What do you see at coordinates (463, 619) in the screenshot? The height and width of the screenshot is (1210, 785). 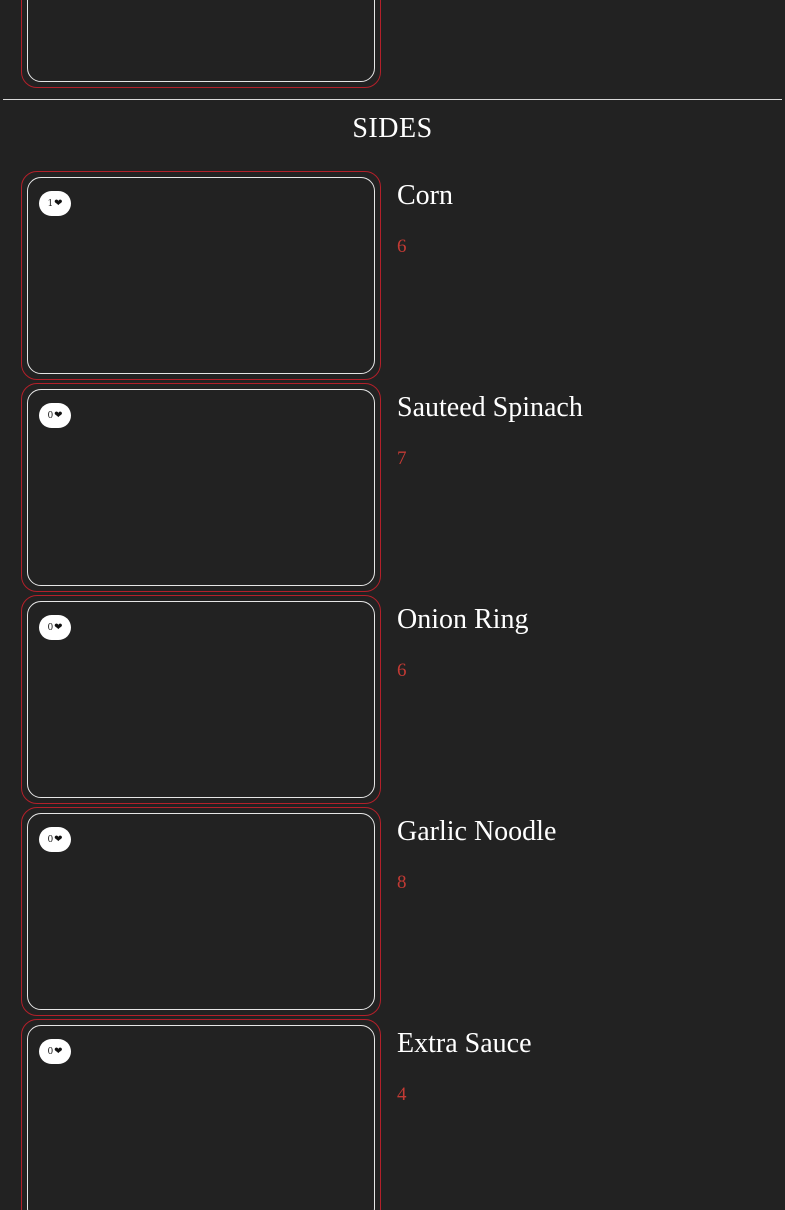 I see `item-name: Onion Ring` at bounding box center [463, 619].